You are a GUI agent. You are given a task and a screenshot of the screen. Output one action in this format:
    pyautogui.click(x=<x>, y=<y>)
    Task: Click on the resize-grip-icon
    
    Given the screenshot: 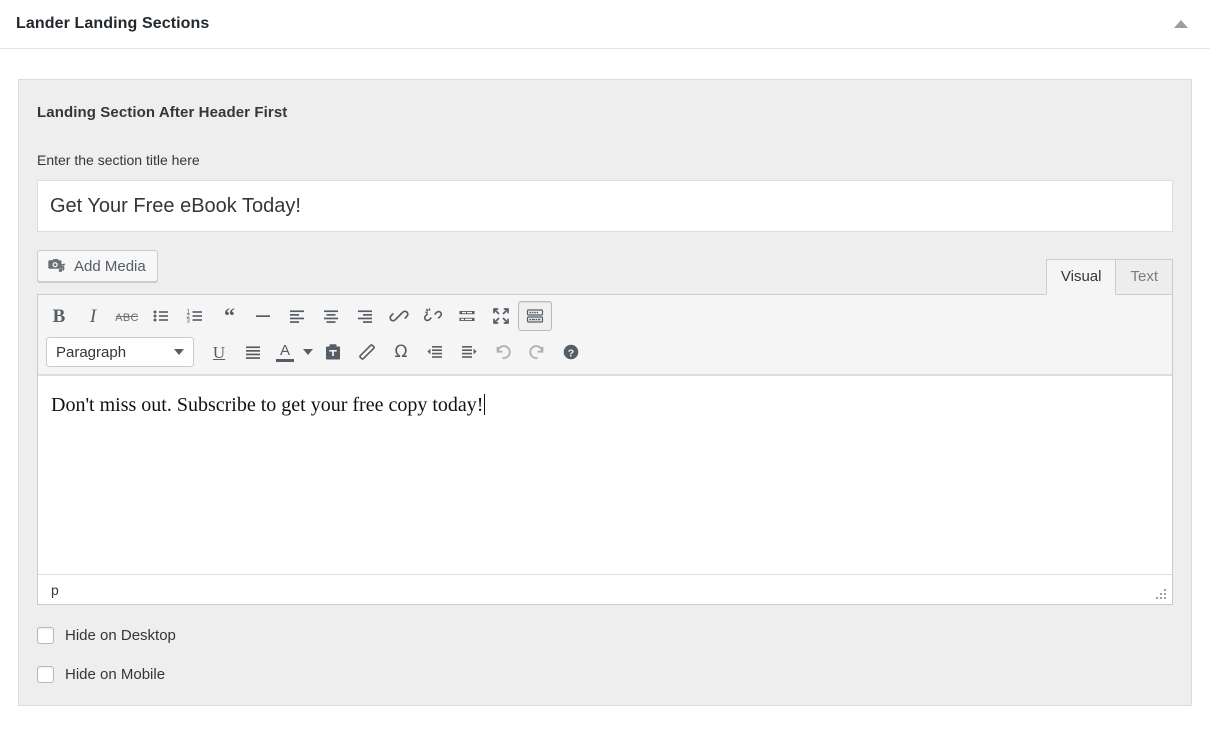 What is the action you would take?
    pyautogui.click(x=1161, y=594)
    